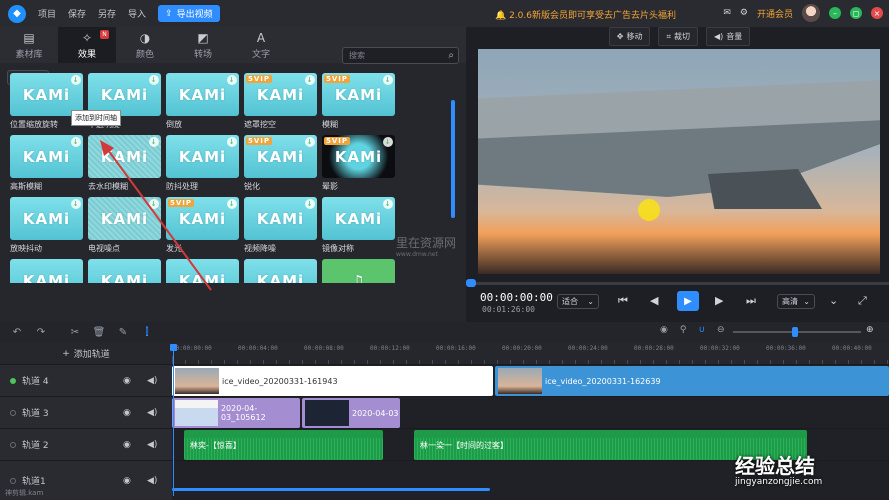 This screenshot has height=500, width=889. Describe the element at coordinates (796, 301) in the screenshot. I see `quality-select: 高清 ⌄` at that location.